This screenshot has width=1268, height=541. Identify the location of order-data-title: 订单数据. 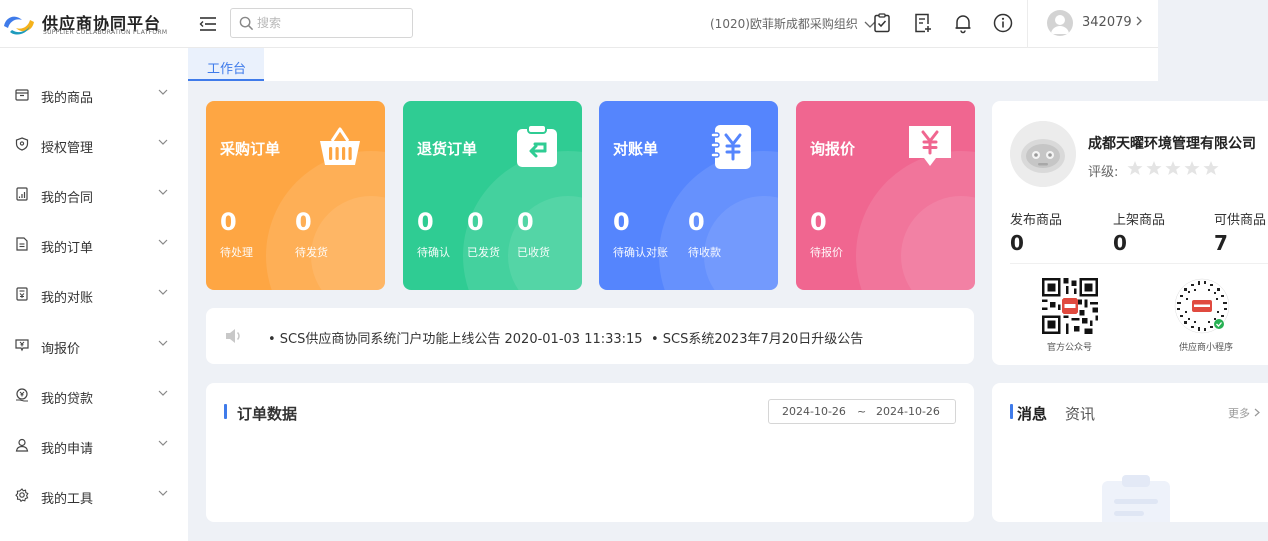
(267, 414).